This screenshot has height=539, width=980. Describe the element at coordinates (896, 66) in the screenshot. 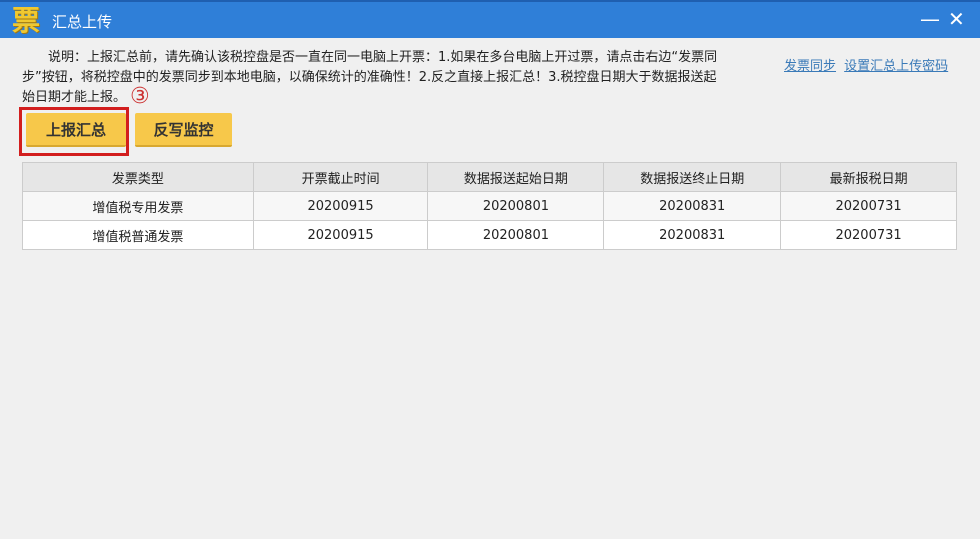

I see `set-upload-password-link: 设置汇总上传密码` at that location.